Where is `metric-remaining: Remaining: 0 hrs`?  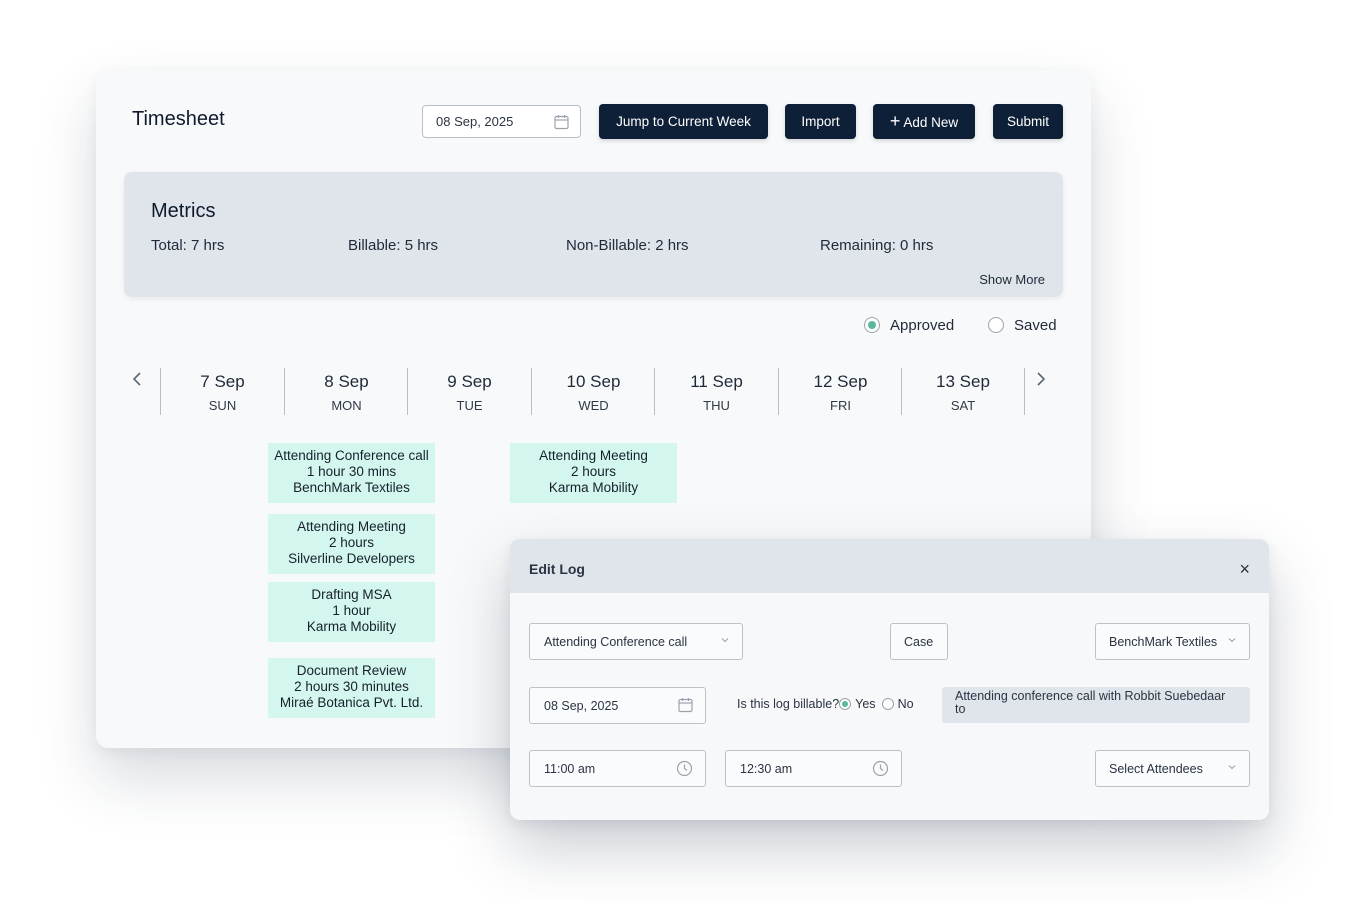
metric-remaining: Remaining: 0 hrs is located at coordinates (877, 245).